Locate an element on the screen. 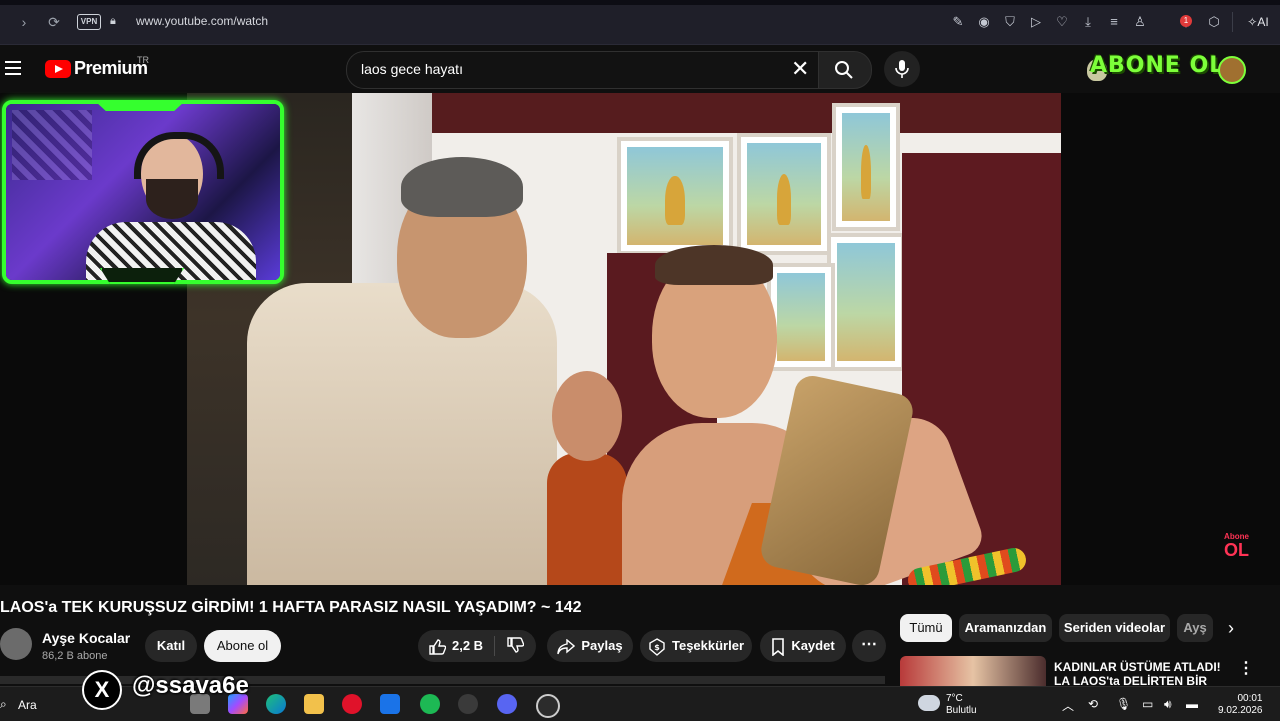  subscribe-corner-badge: Abone OL is located at coordinates (1236, 545).